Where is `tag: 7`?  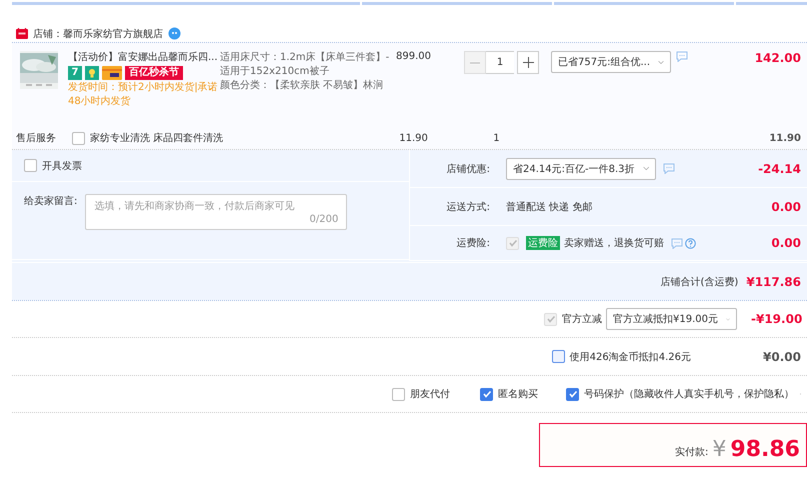 tag: 7 is located at coordinates (75, 73).